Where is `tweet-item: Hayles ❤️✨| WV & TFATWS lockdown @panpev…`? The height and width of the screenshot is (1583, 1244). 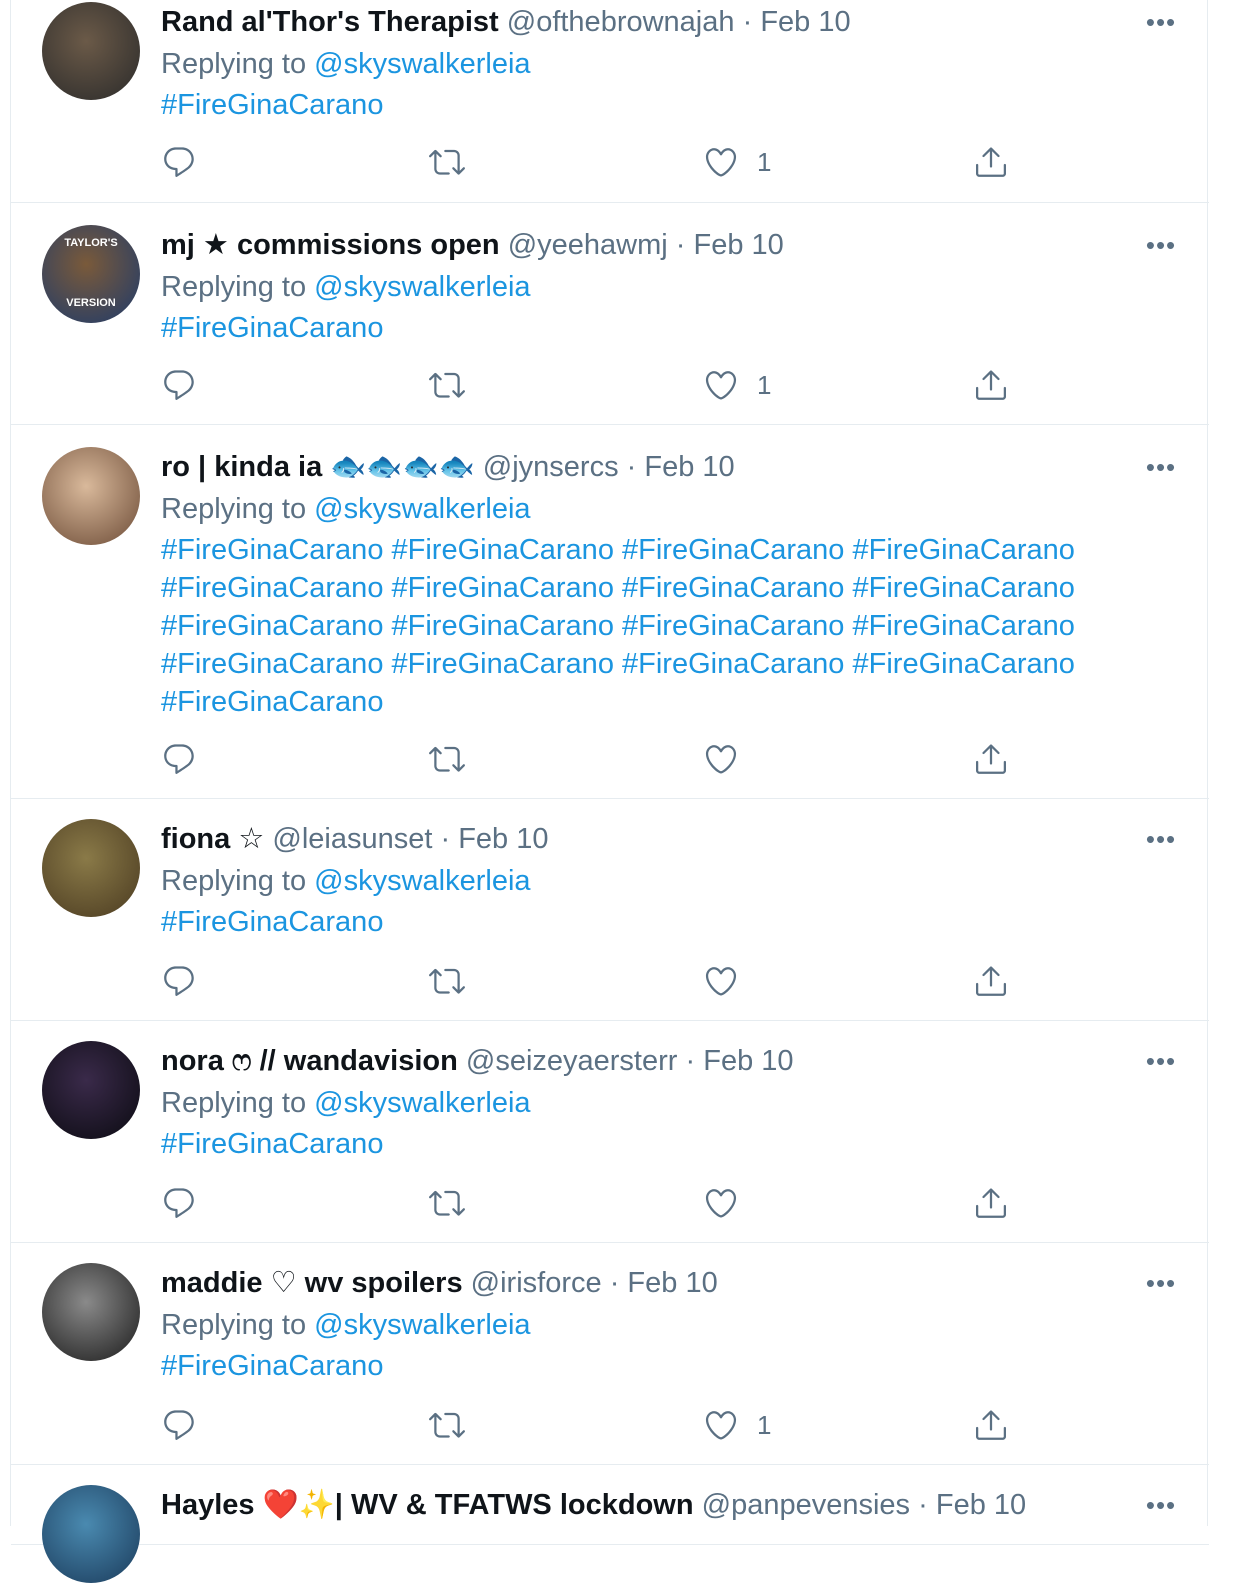
tweet-item: Hayles ❤️✨| WV & TFATWS lockdown @panpev… is located at coordinates (610, 1524).